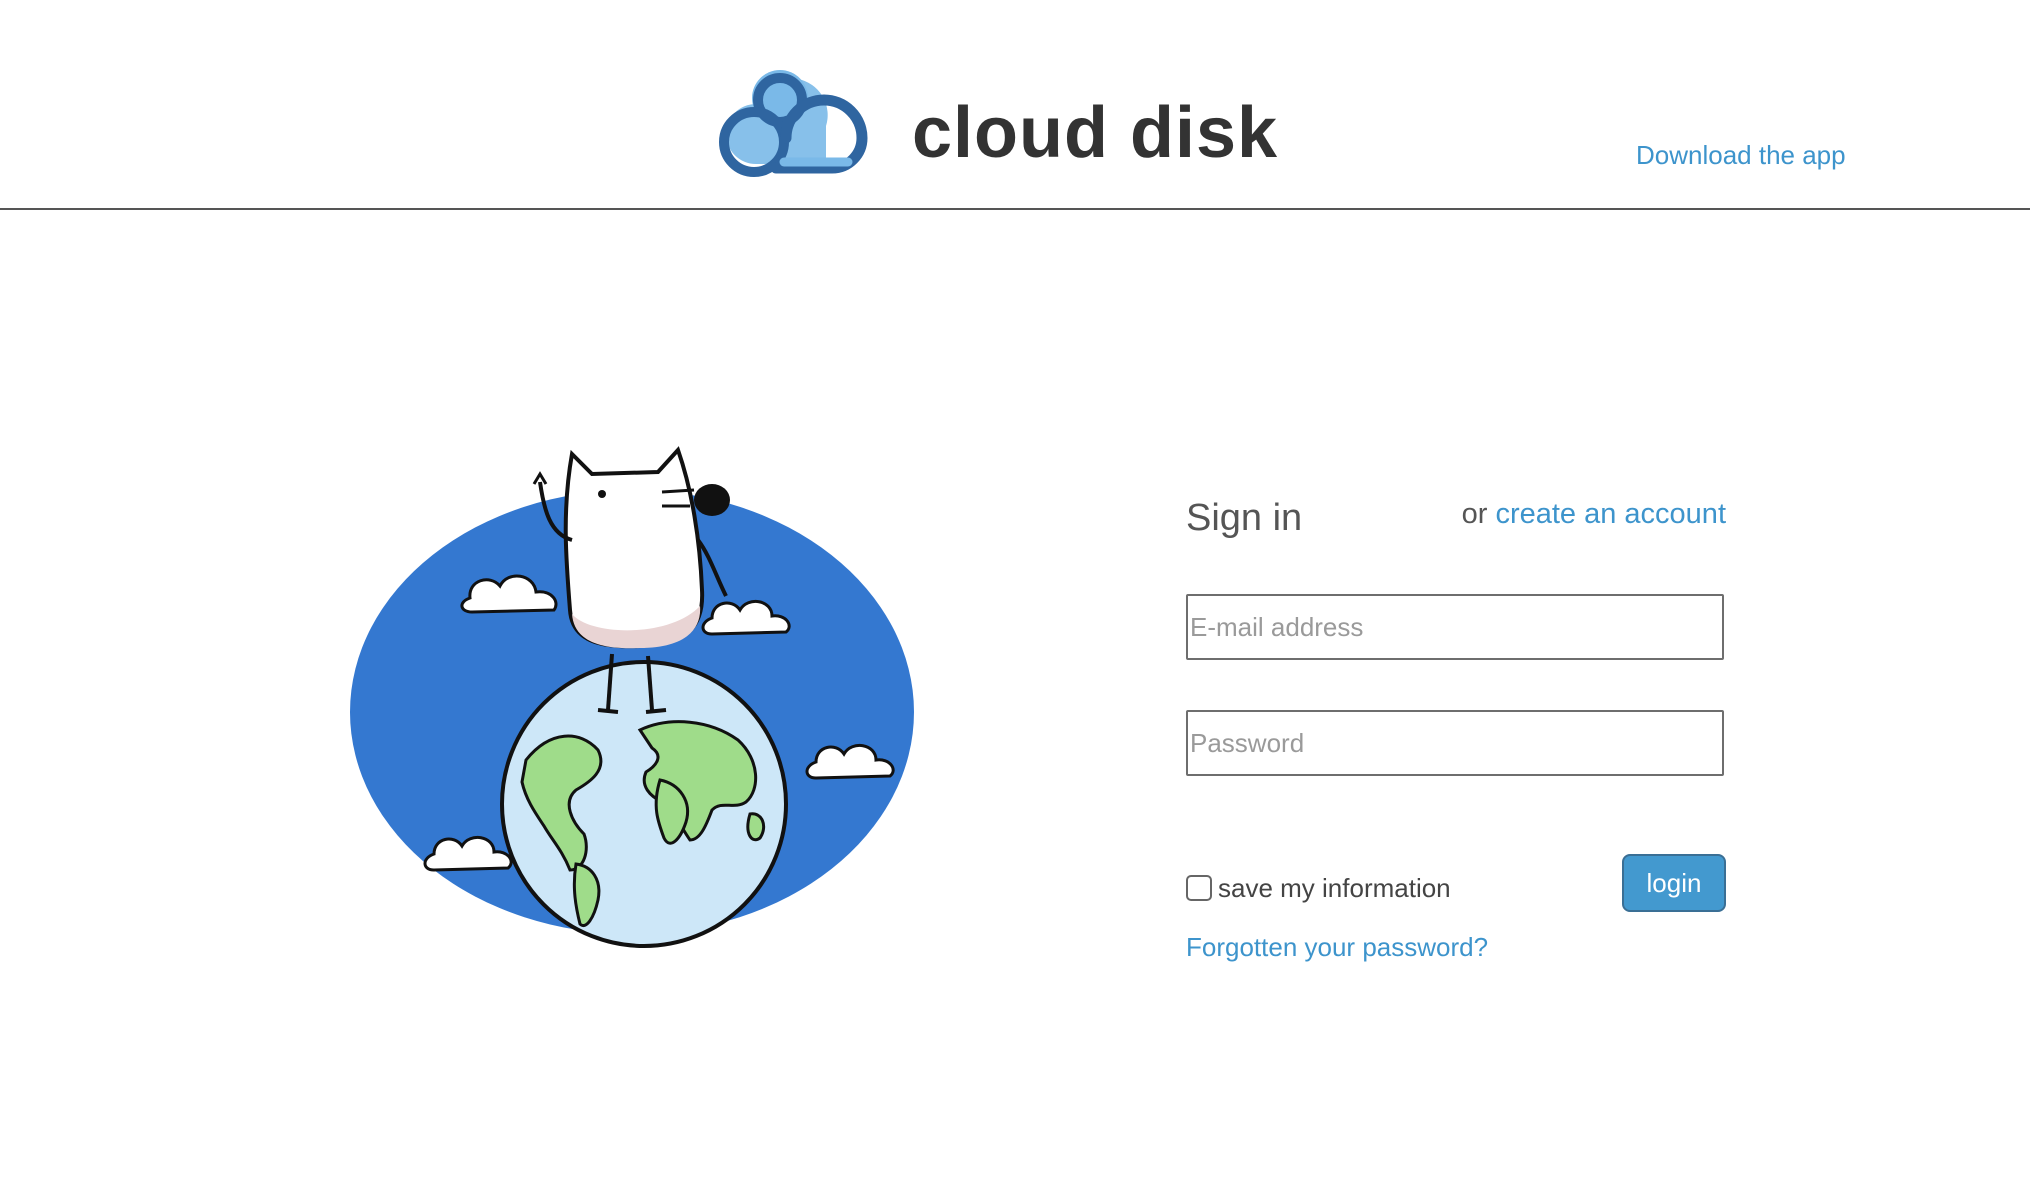 The image size is (2030, 1188). I want to click on save-info-option: save my information, so click(1318, 888).